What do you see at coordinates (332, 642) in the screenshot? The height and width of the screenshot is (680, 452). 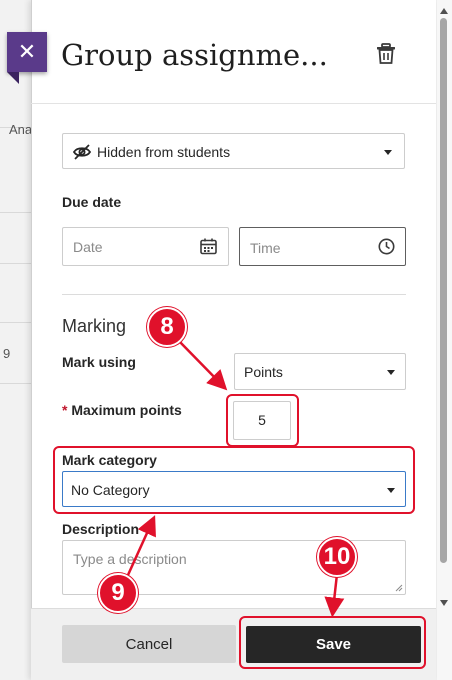 I see `highlight-save-button` at bounding box center [332, 642].